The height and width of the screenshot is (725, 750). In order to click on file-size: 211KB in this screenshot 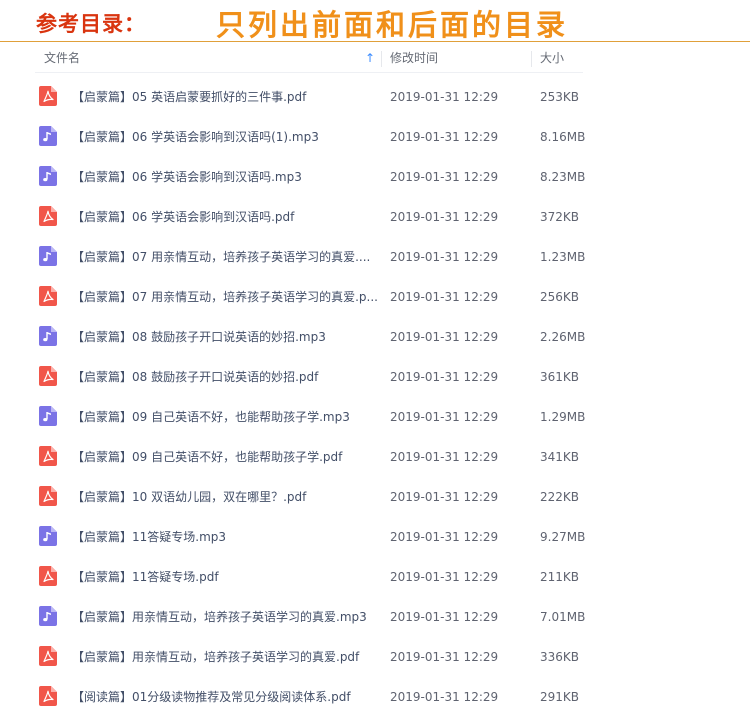, I will do `click(560, 577)`.